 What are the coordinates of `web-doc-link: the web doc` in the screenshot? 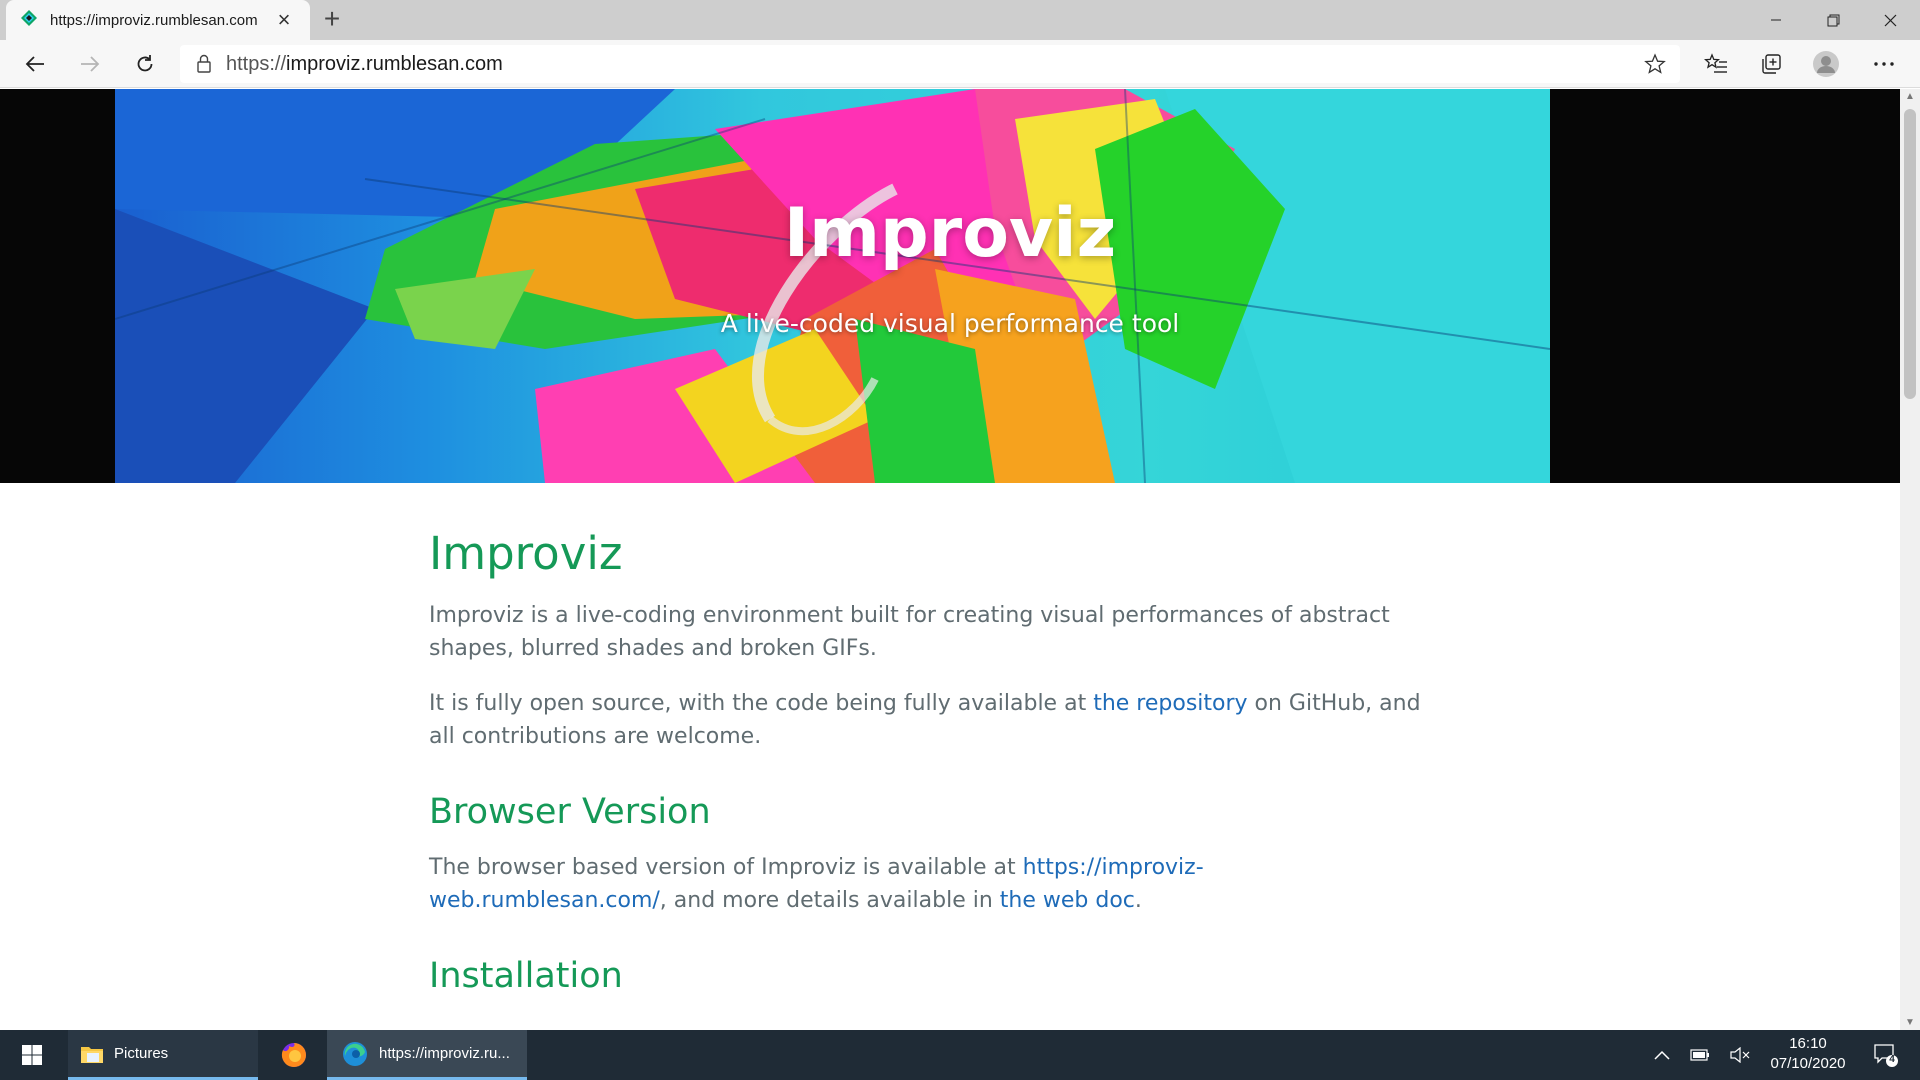 It's located at (1067, 900).